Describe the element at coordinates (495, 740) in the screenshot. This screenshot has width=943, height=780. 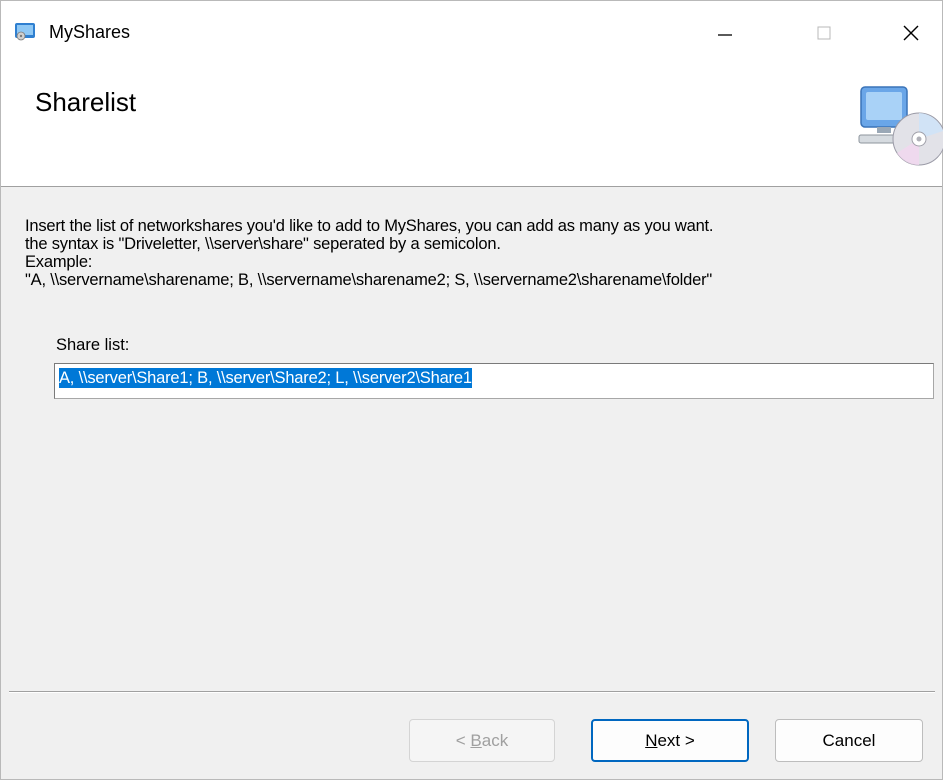
I see `back-button-label: ack` at that location.